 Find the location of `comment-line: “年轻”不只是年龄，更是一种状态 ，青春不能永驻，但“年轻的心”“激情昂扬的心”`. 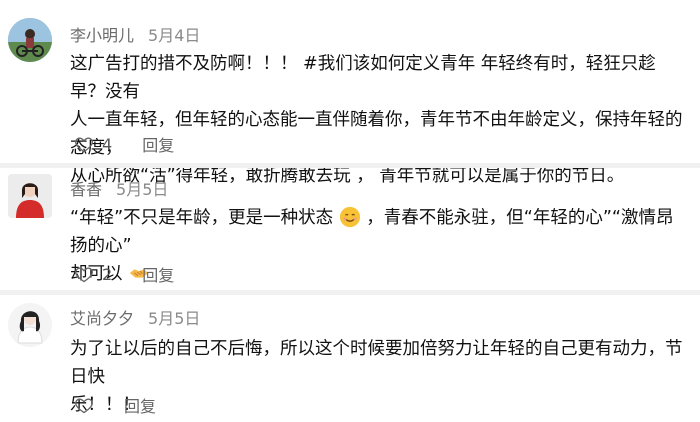

comment-line: “年轻”不只是年龄，更是一种状态 ，青春不能永驻，但“年轻的心”“激情昂扬的心” is located at coordinates (380, 232).